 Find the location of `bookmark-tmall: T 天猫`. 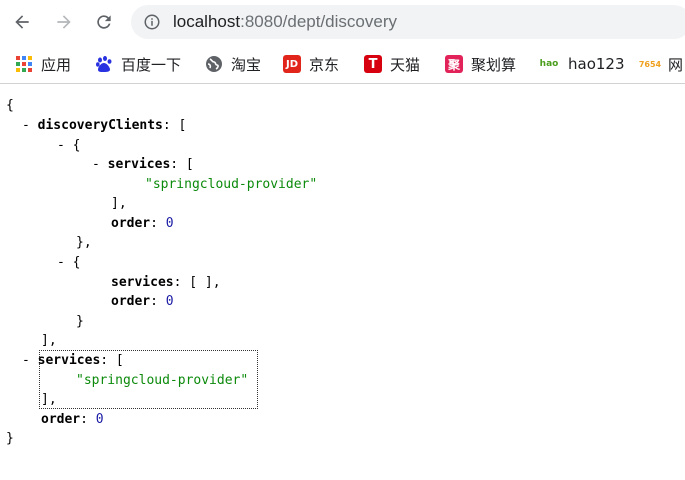

bookmark-tmall: T 天猫 is located at coordinates (392, 64).